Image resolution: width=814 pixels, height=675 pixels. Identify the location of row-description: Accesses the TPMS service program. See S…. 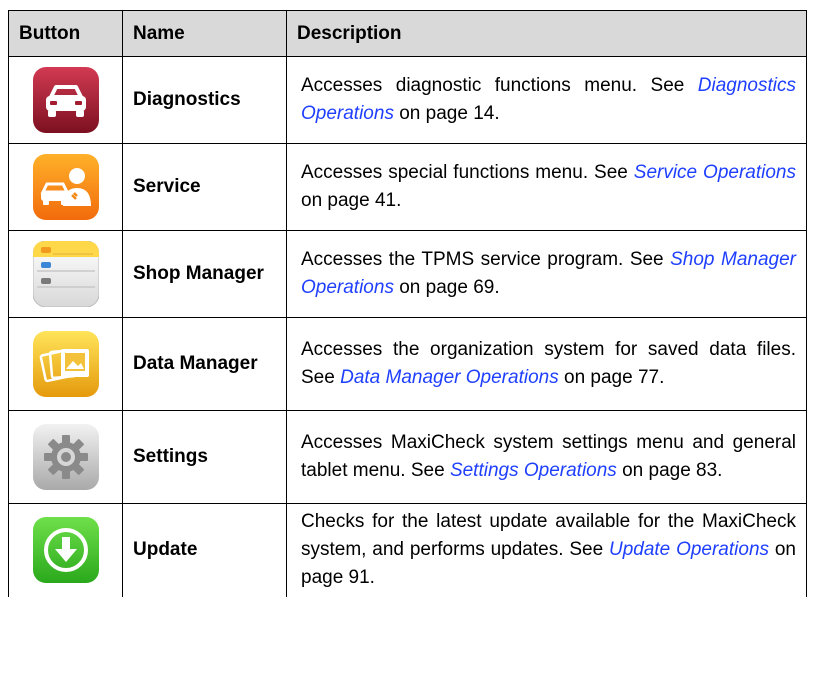
(546, 274).